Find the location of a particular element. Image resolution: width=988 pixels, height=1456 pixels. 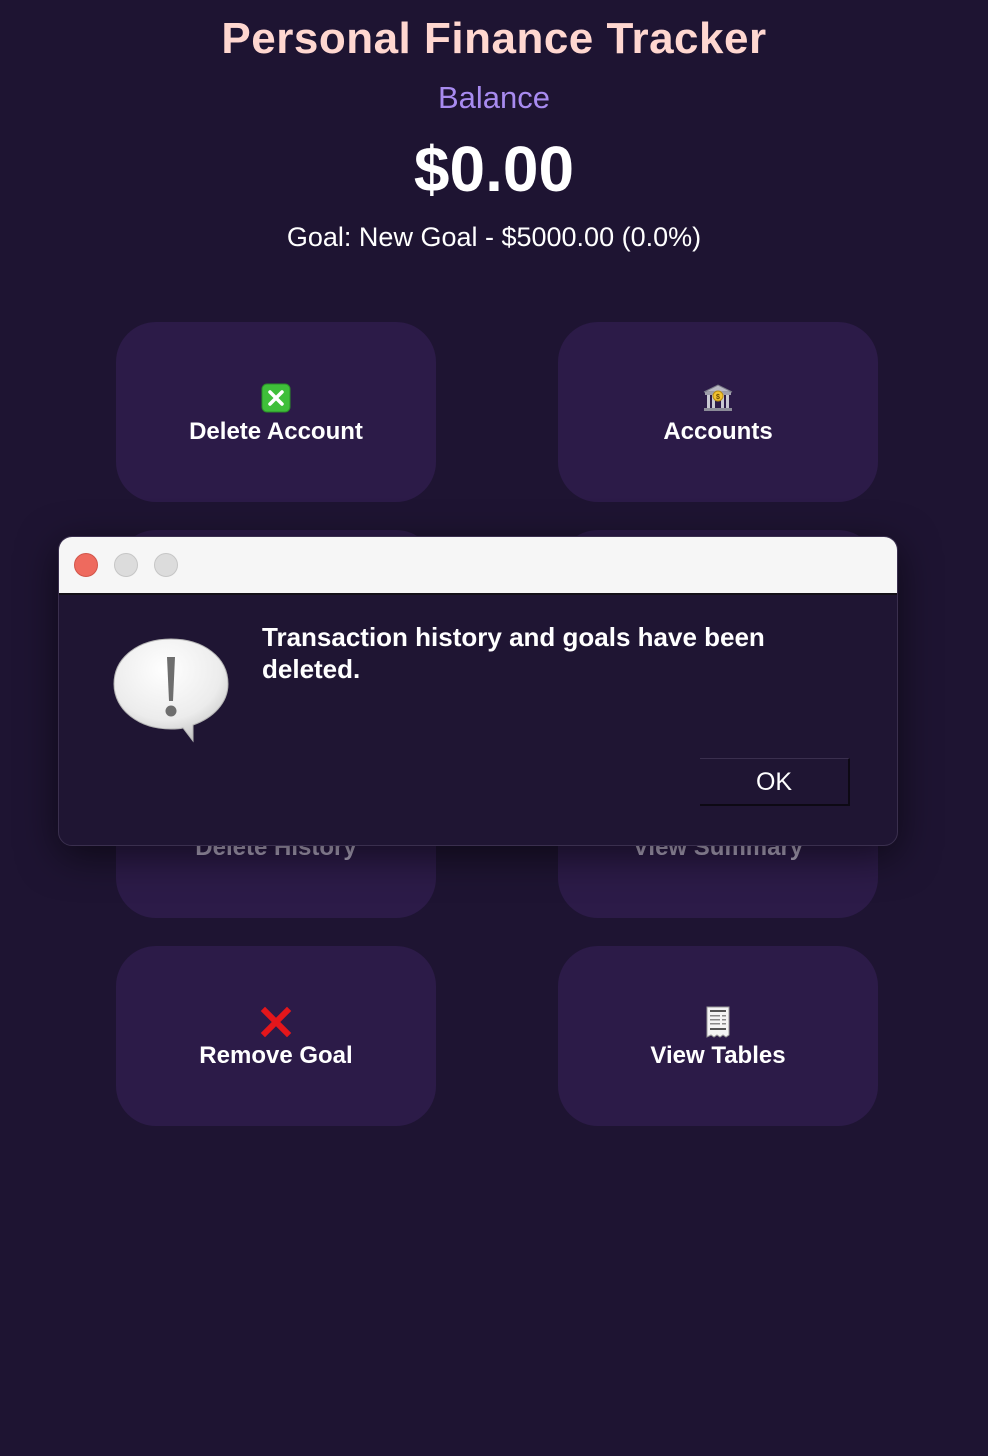

bank-icon: $ is located at coordinates (718, 398).